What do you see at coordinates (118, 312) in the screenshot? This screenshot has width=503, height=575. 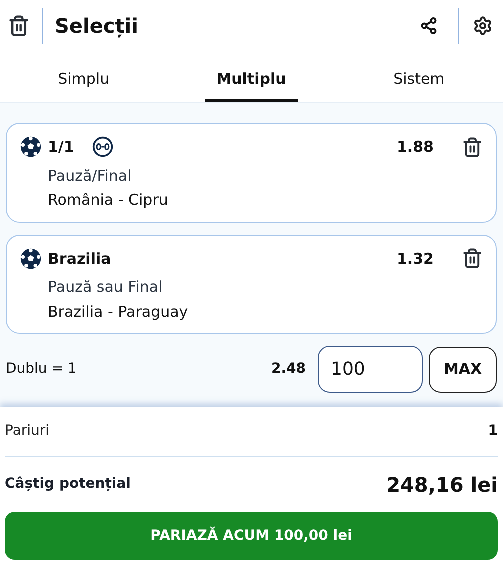 I see `event-name: Brazilia - Paraguay` at bounding box center [118, 312].